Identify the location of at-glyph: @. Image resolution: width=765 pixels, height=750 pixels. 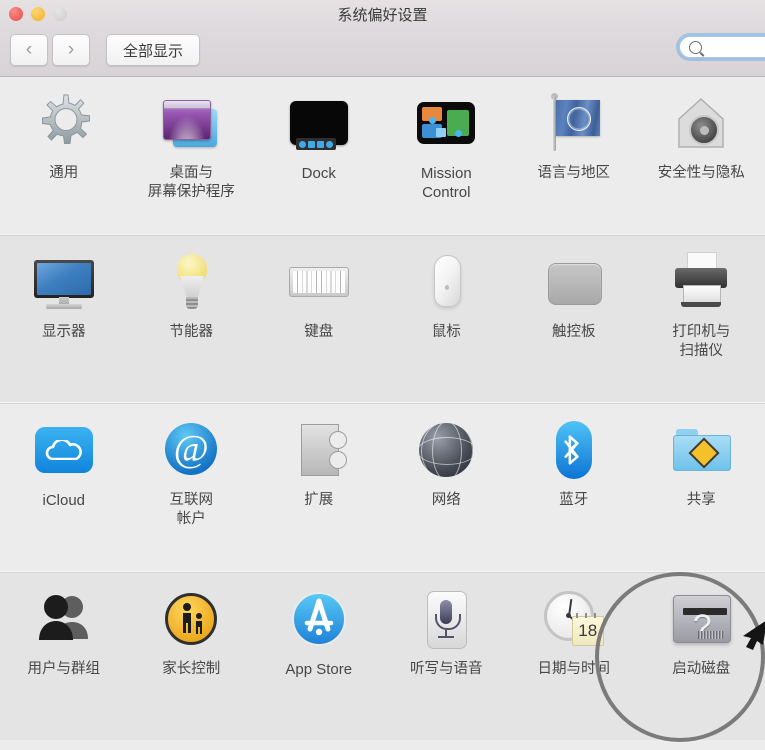
(191, 449).